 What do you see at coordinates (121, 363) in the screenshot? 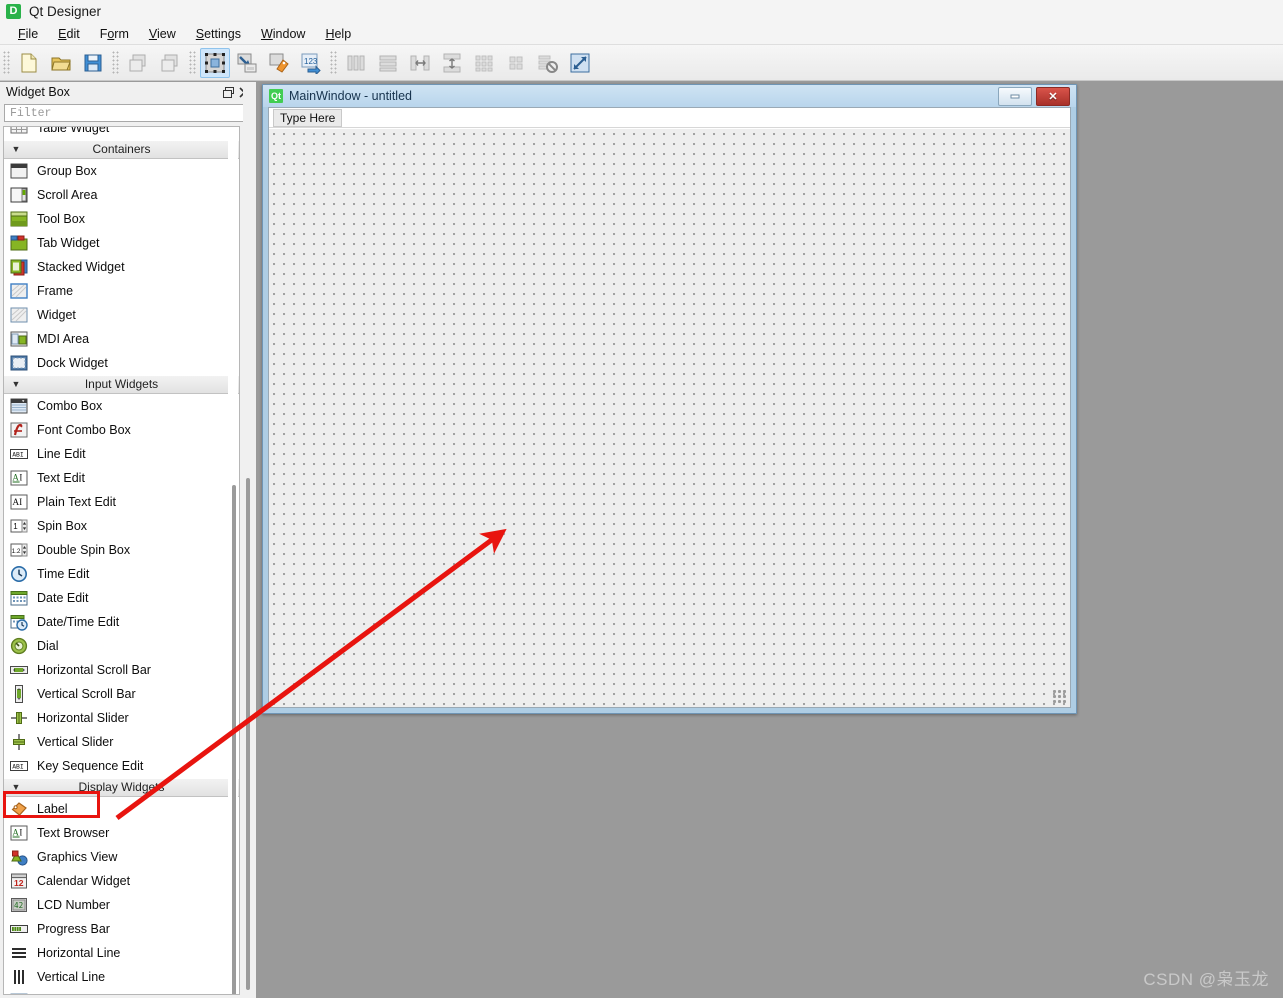
I see `widget-item-dock-widget: Dock Widget` at bounding box center [121, 363].